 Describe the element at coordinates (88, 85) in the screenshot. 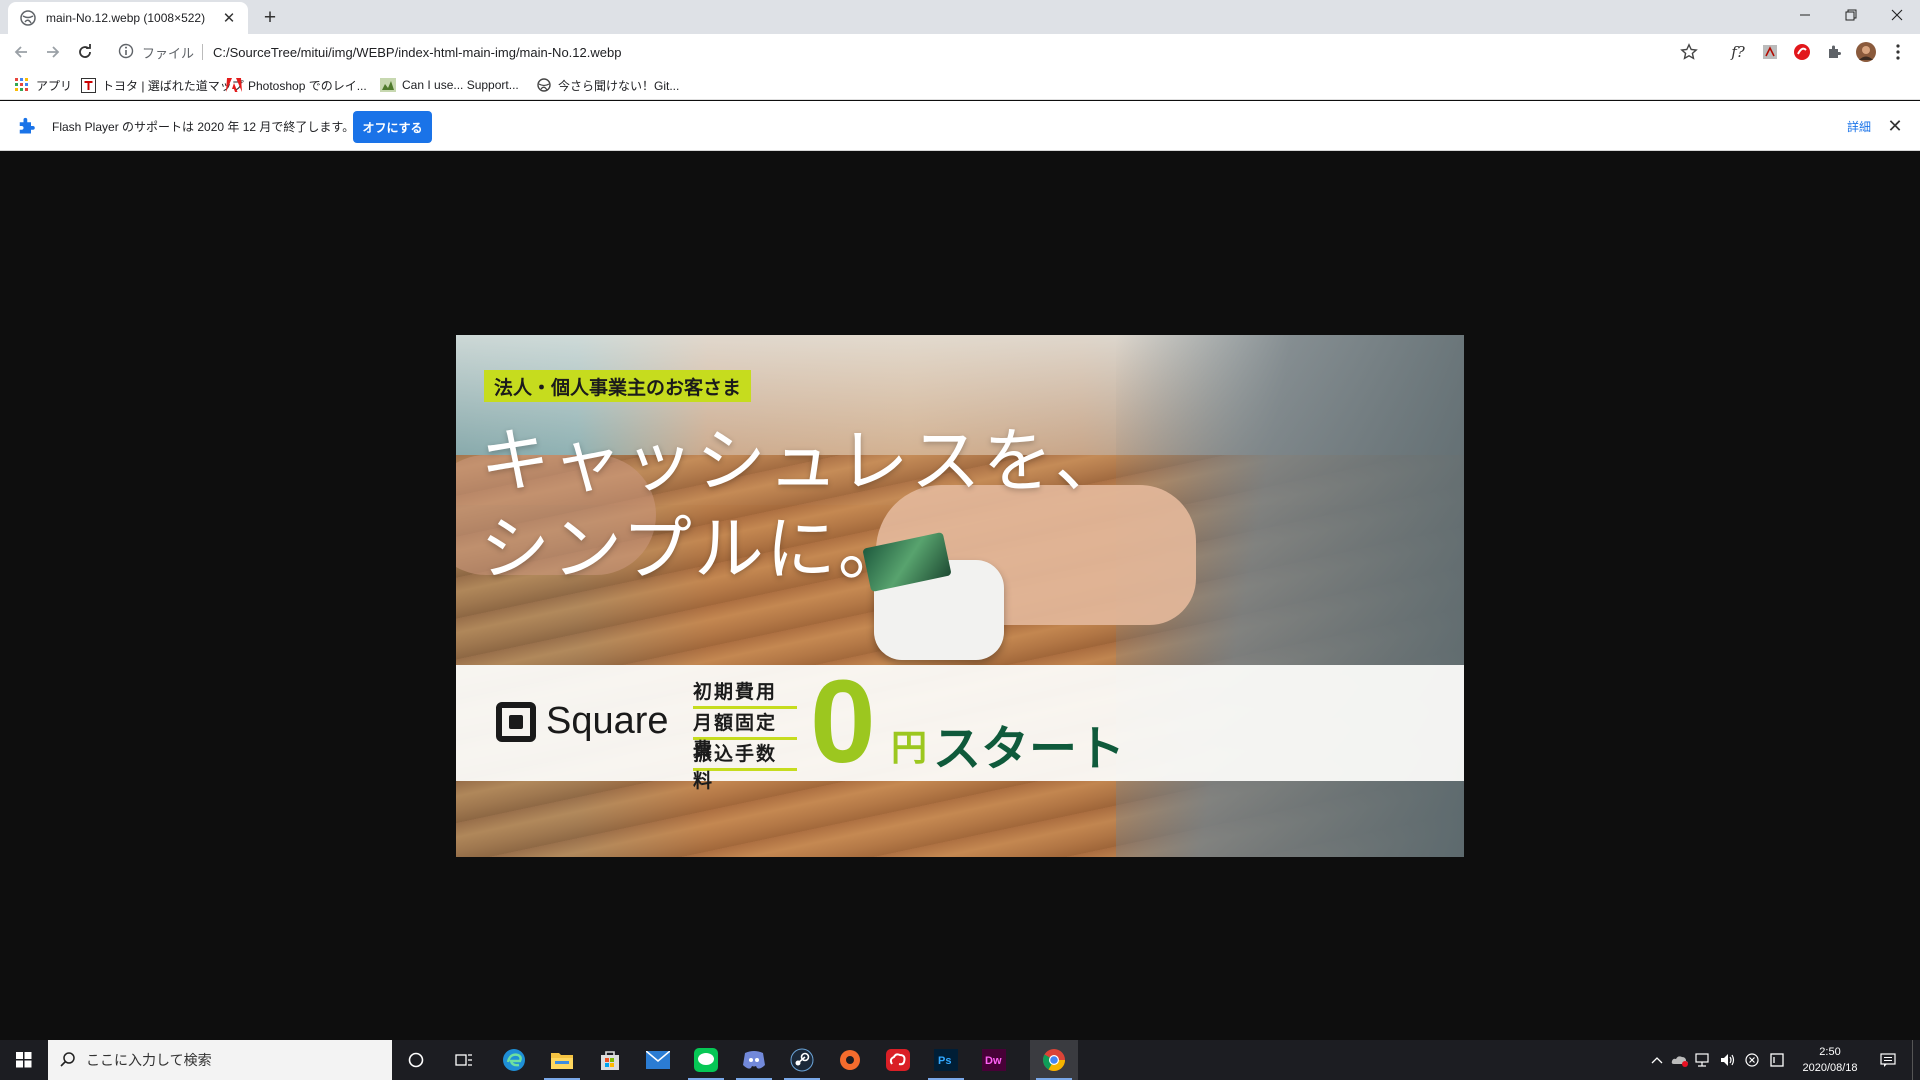

I see `t-logo-icon` at that location.